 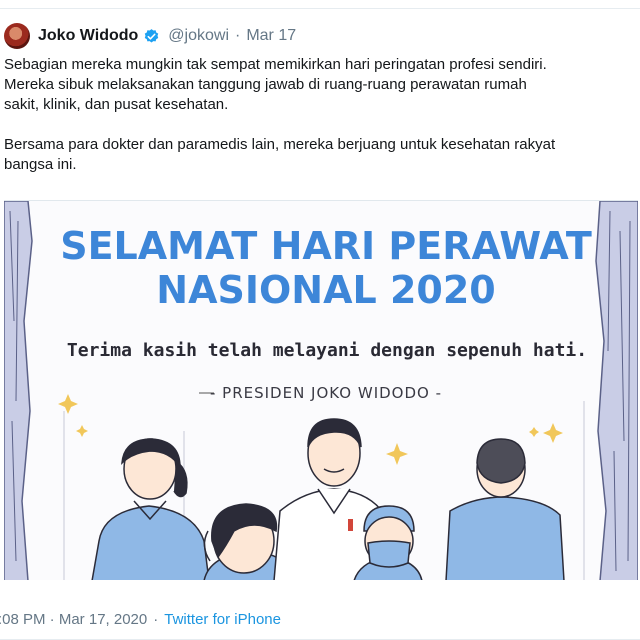 I want to click on author-name: Joko Widodo, so click(x=88, y=36).